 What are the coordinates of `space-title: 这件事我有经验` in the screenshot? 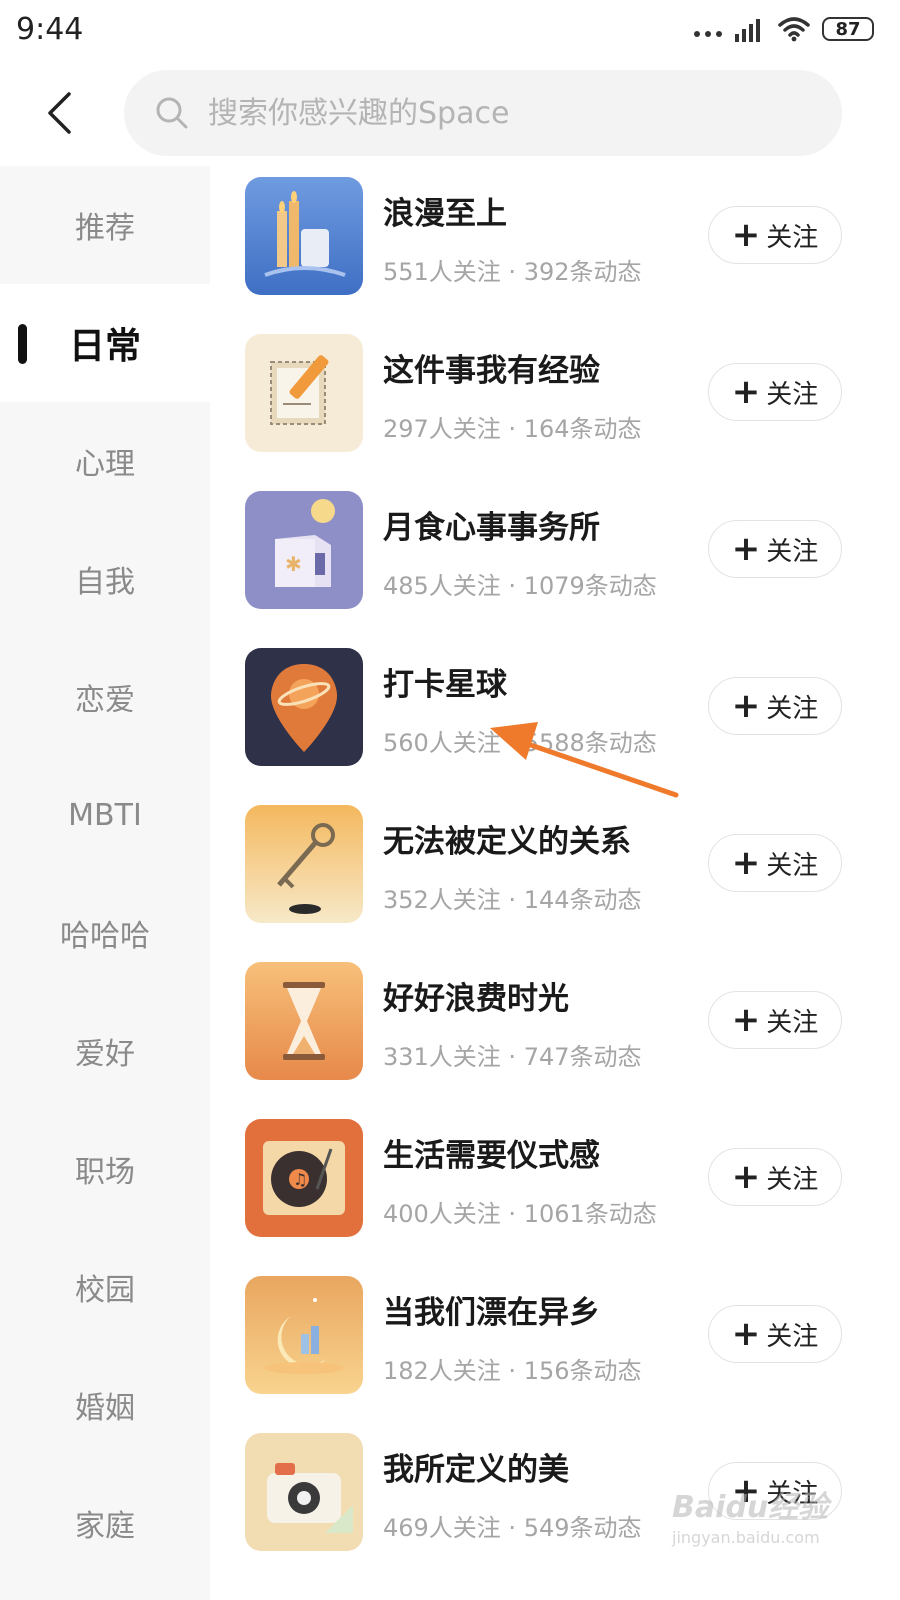 It's located at (491, 371).